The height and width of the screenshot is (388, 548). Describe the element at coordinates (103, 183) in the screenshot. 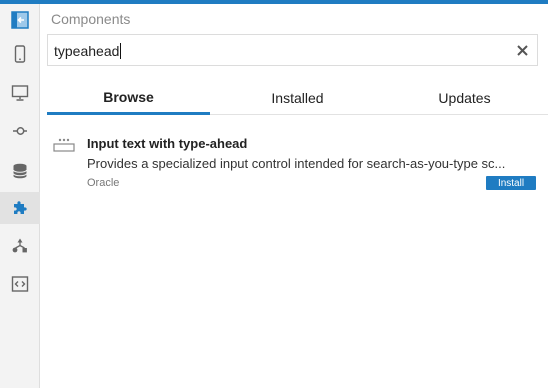

I see `component-vendor: Oracle` at that location.